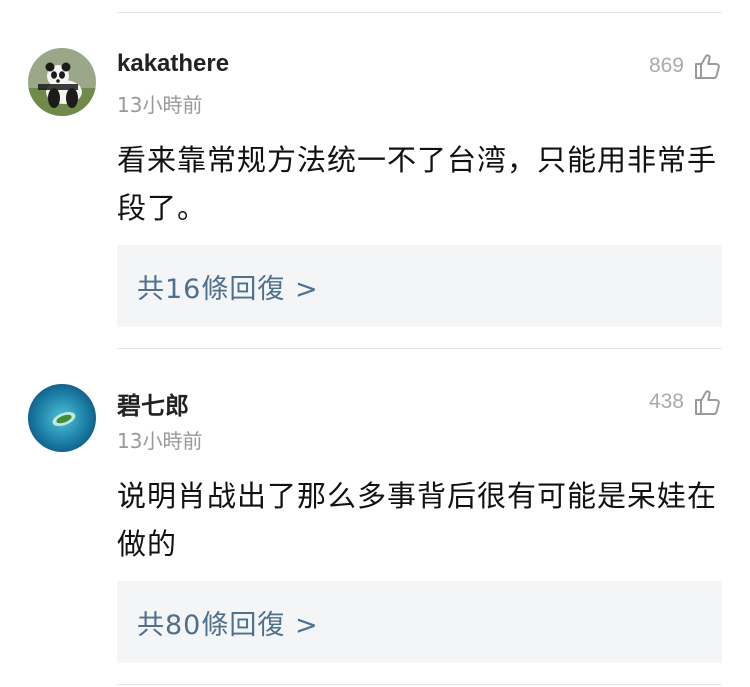  I want to click on like-count: 869, so click(666, 65).